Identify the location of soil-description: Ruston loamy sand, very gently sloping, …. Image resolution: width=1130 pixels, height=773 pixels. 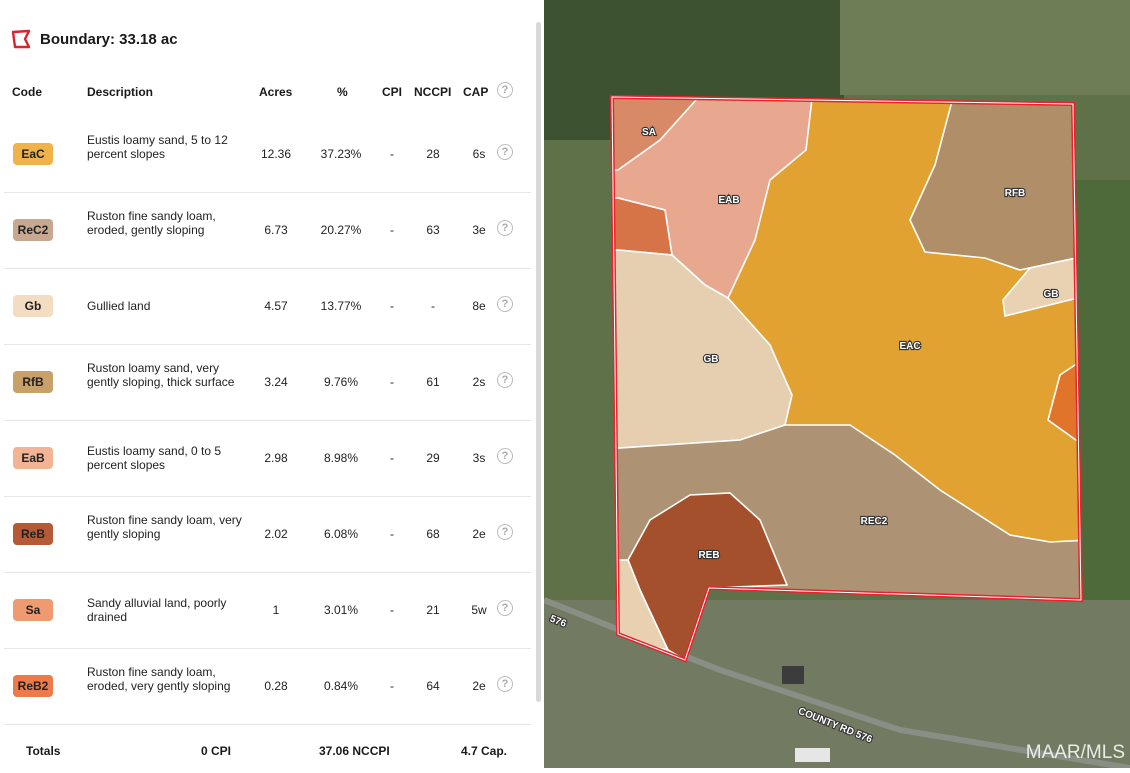
(161, 375).